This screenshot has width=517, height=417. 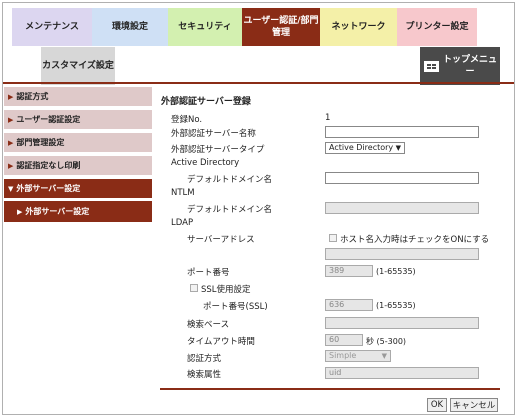 I want to click on timeout-label: タイムアウト時間, so click(x=221, y=342).